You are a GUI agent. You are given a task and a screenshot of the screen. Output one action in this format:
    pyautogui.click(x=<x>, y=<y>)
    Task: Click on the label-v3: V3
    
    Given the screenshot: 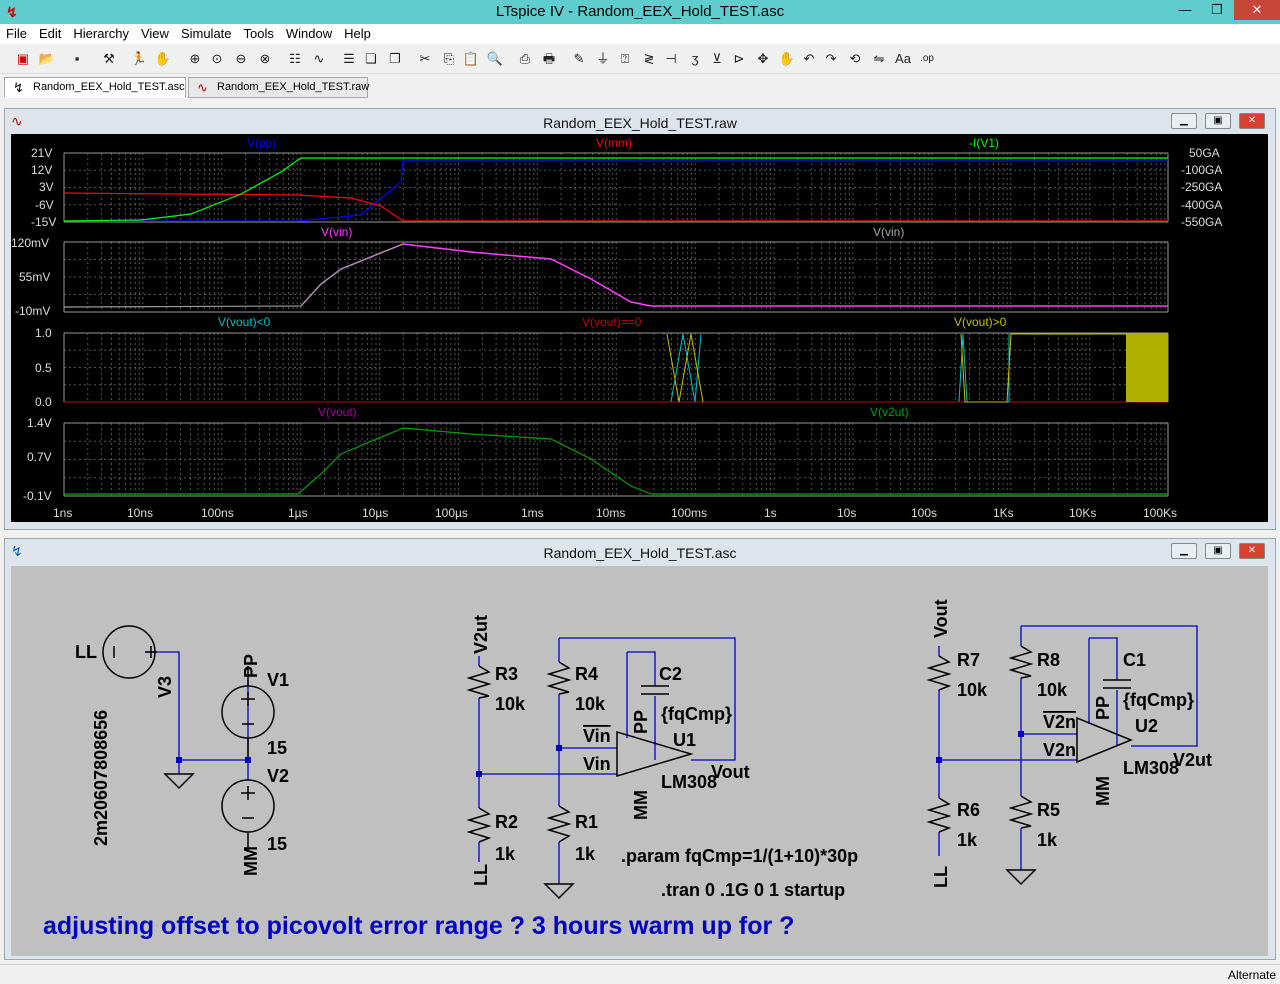 What is the action you would take?
    pyautogui.click(x=165, y=687)
    